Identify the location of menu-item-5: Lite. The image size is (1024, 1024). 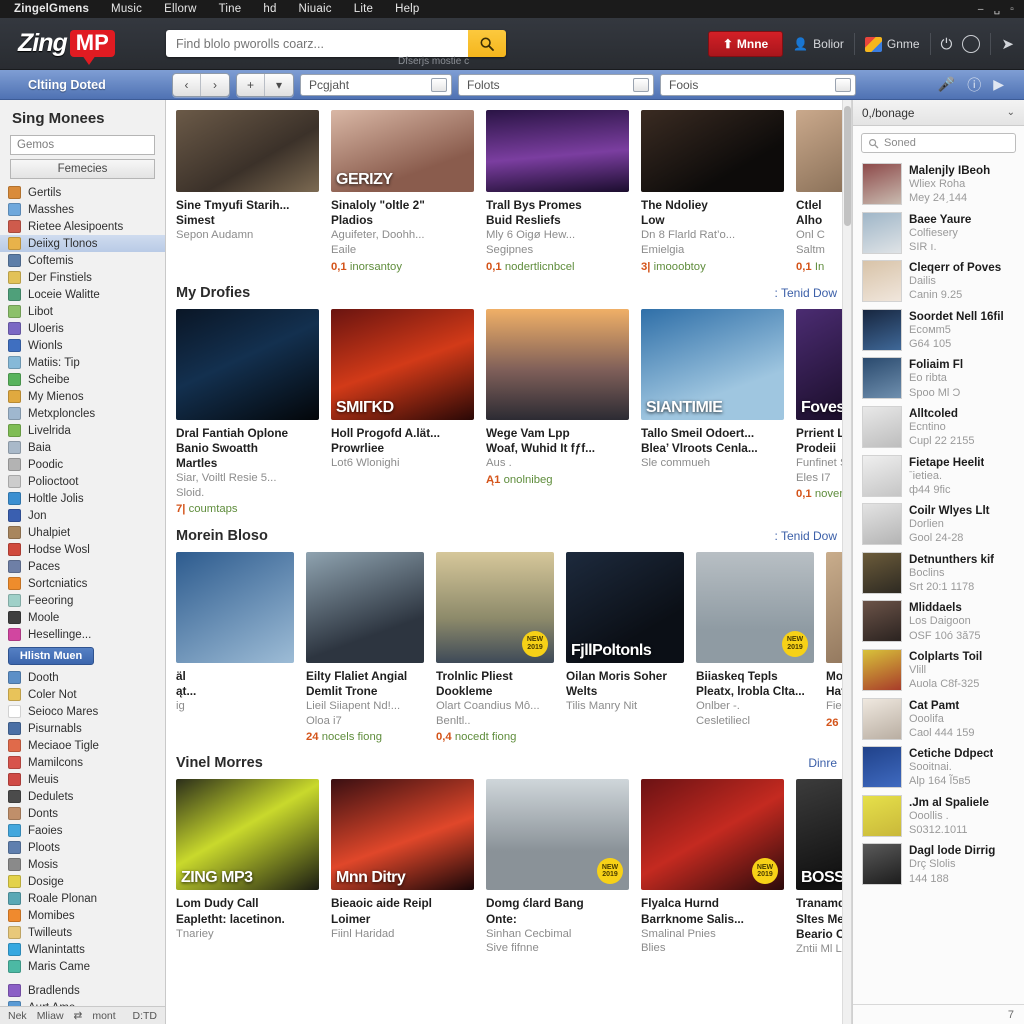
(363, 9).